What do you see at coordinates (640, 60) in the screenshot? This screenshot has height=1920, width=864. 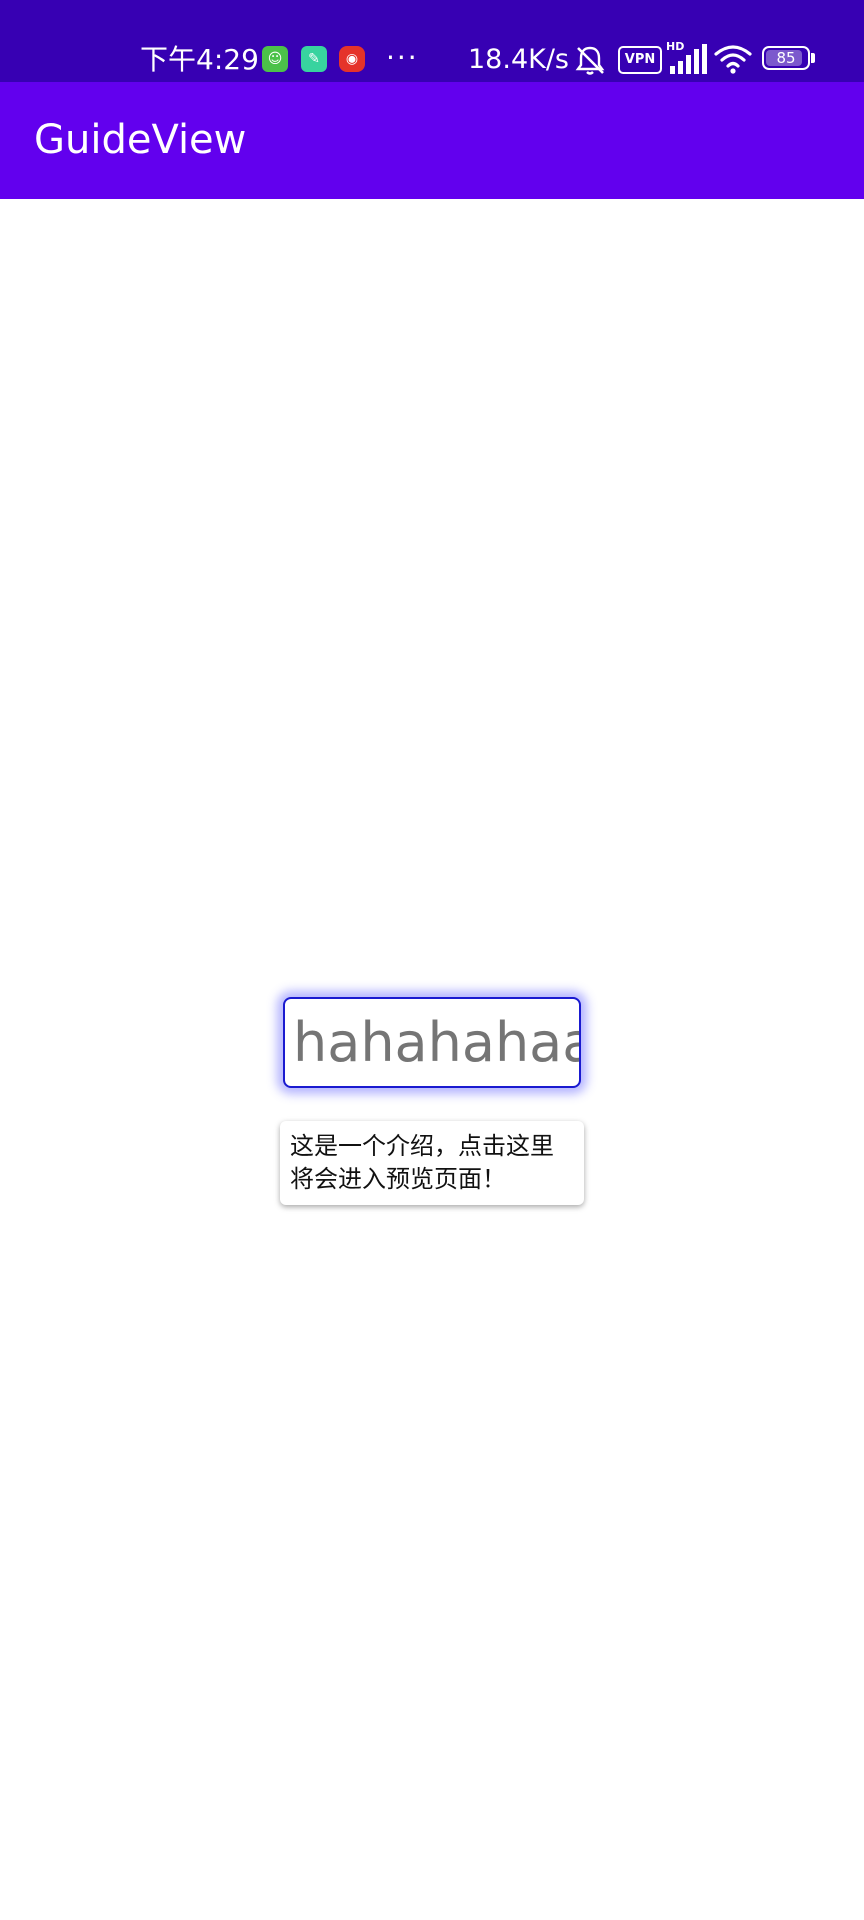 I see `vpn-icon: VPN` at bounding box center [640, 60].